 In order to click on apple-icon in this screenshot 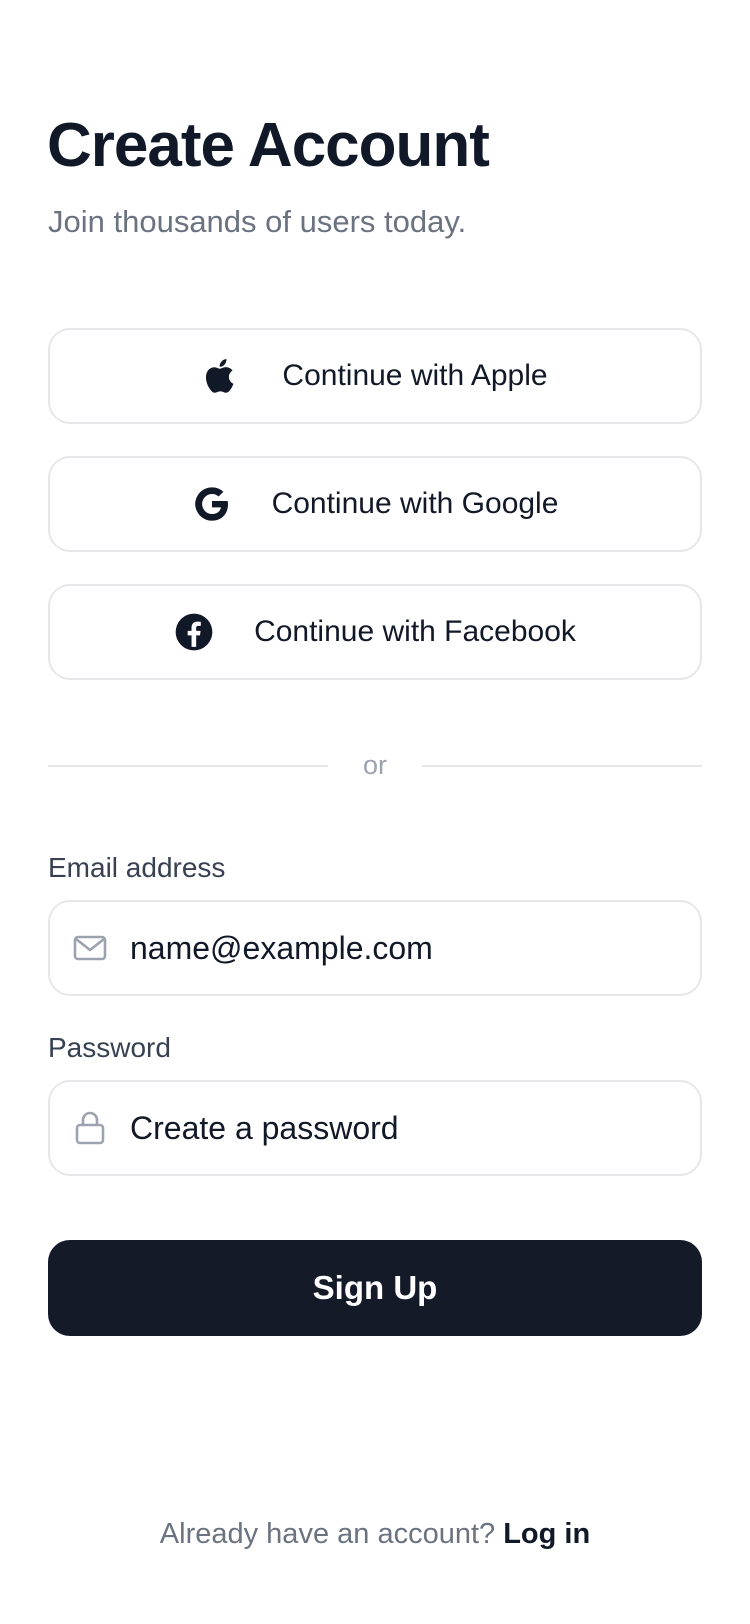, I will do `click(222, 376)`.